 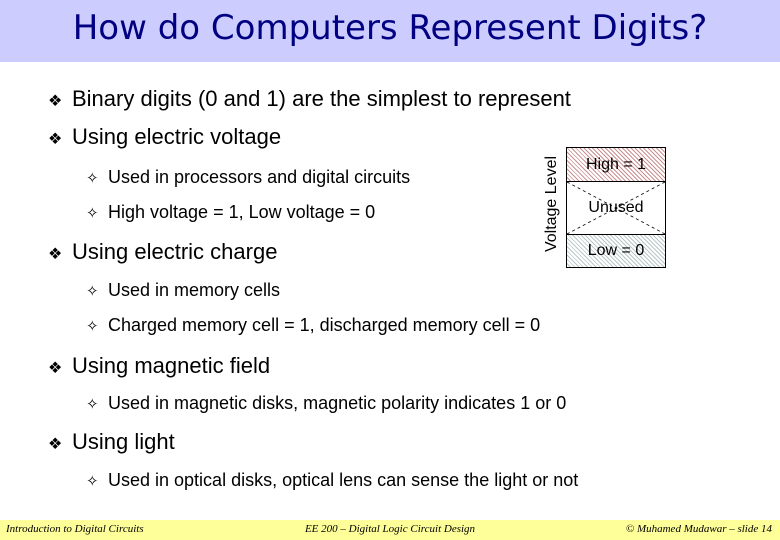 I want to click on bullet-text: Using electric charge, so click(x=175, y=251).